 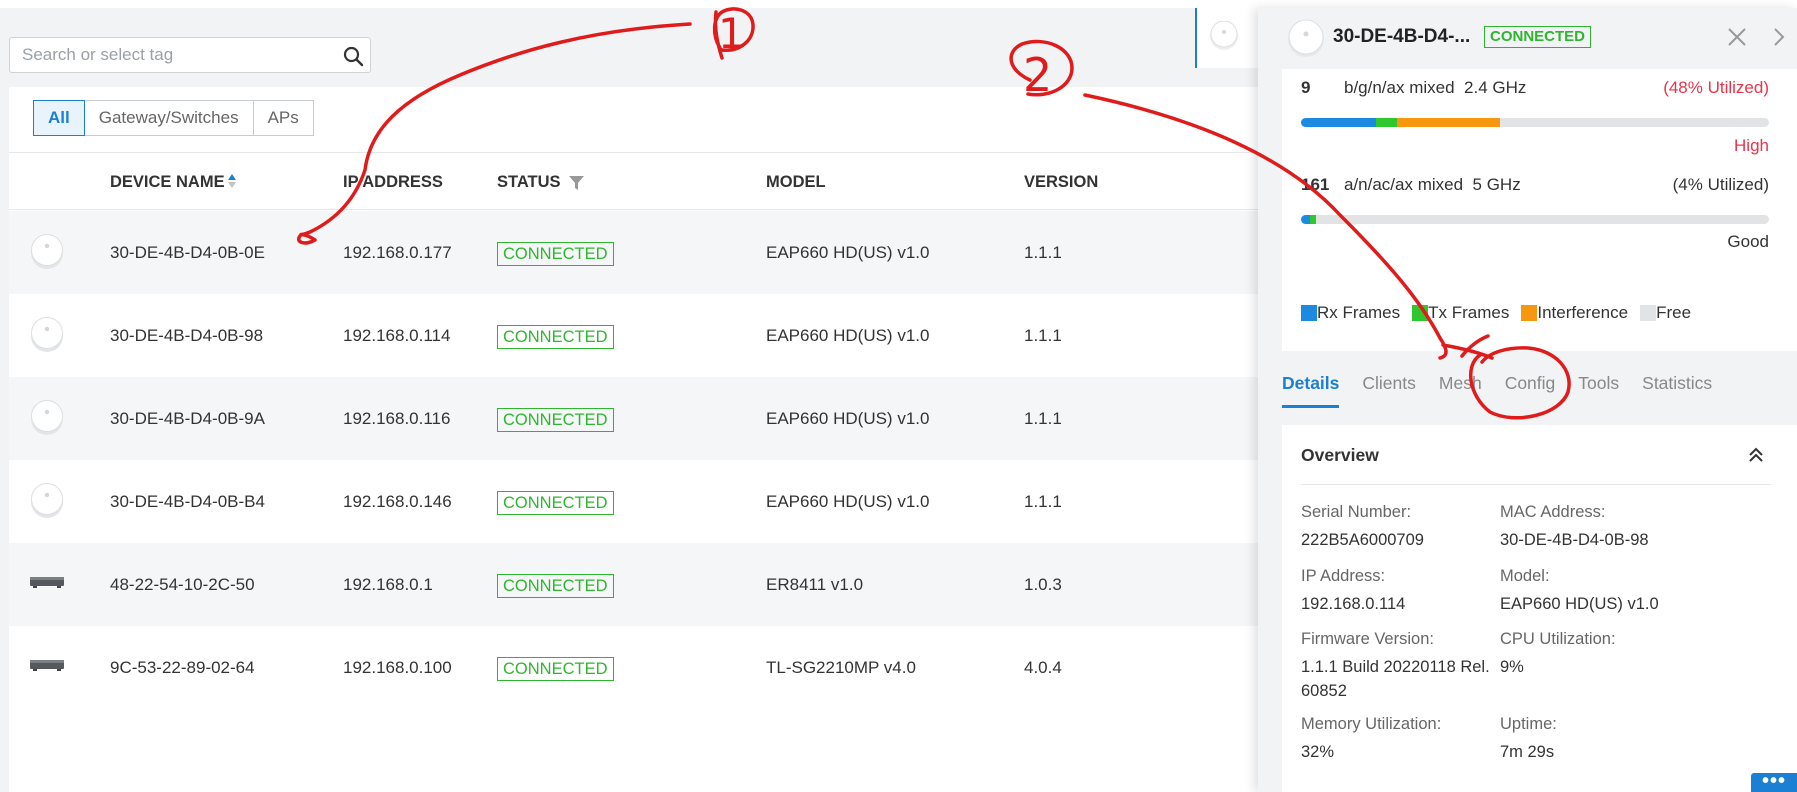 I want to click on radio-24-level: High, so click(x=1751, y=145).